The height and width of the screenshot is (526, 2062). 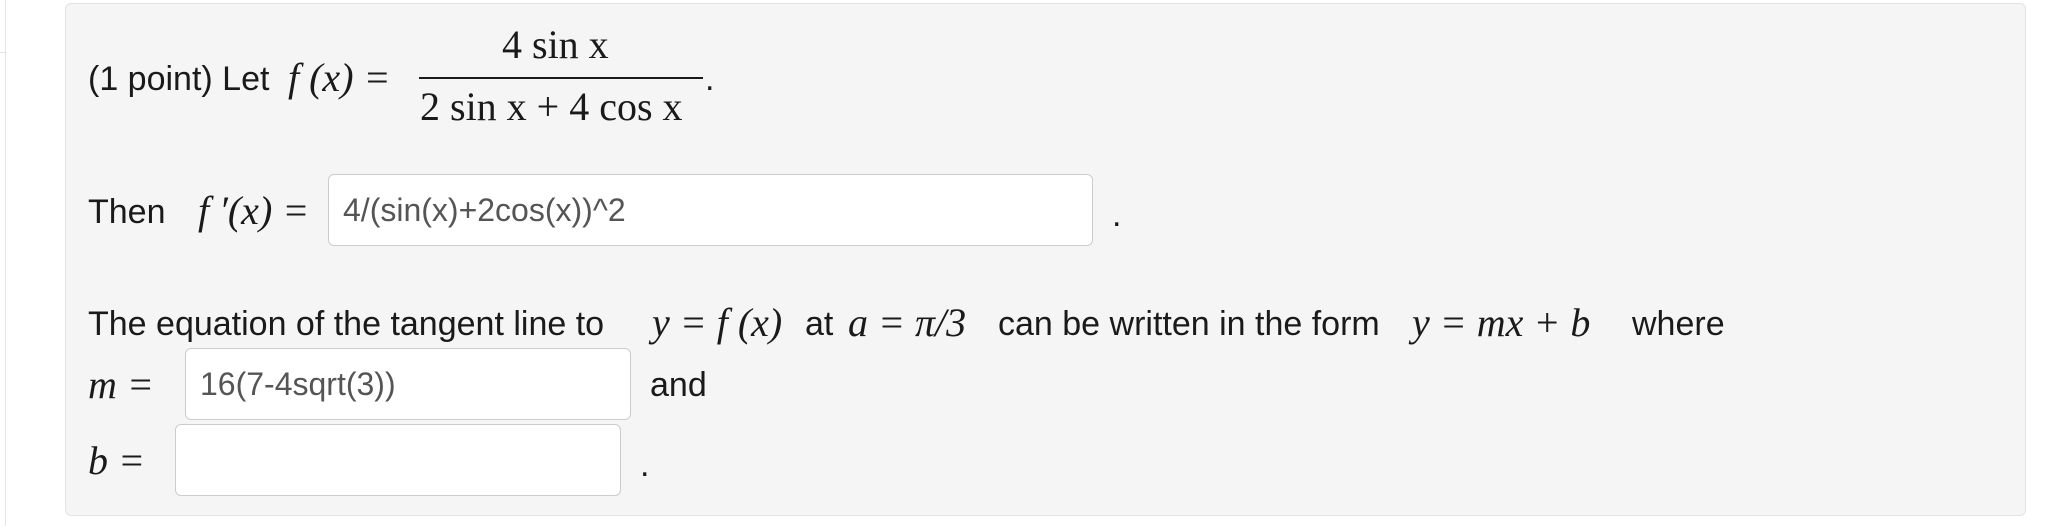 What do you see at coordinates (1501, 322) in the screenshot?
I see `tangent-math-form: y = mx + b` at bounding box center [1501, 322].